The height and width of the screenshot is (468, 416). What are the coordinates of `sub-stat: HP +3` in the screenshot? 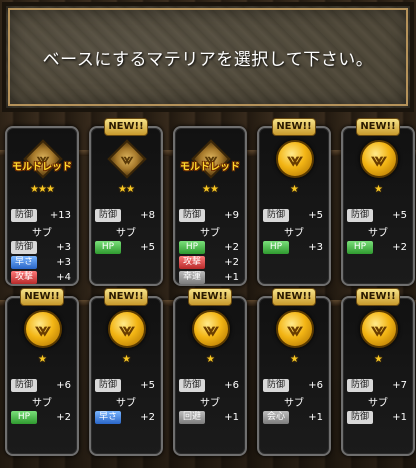 It's located at (294, 247).